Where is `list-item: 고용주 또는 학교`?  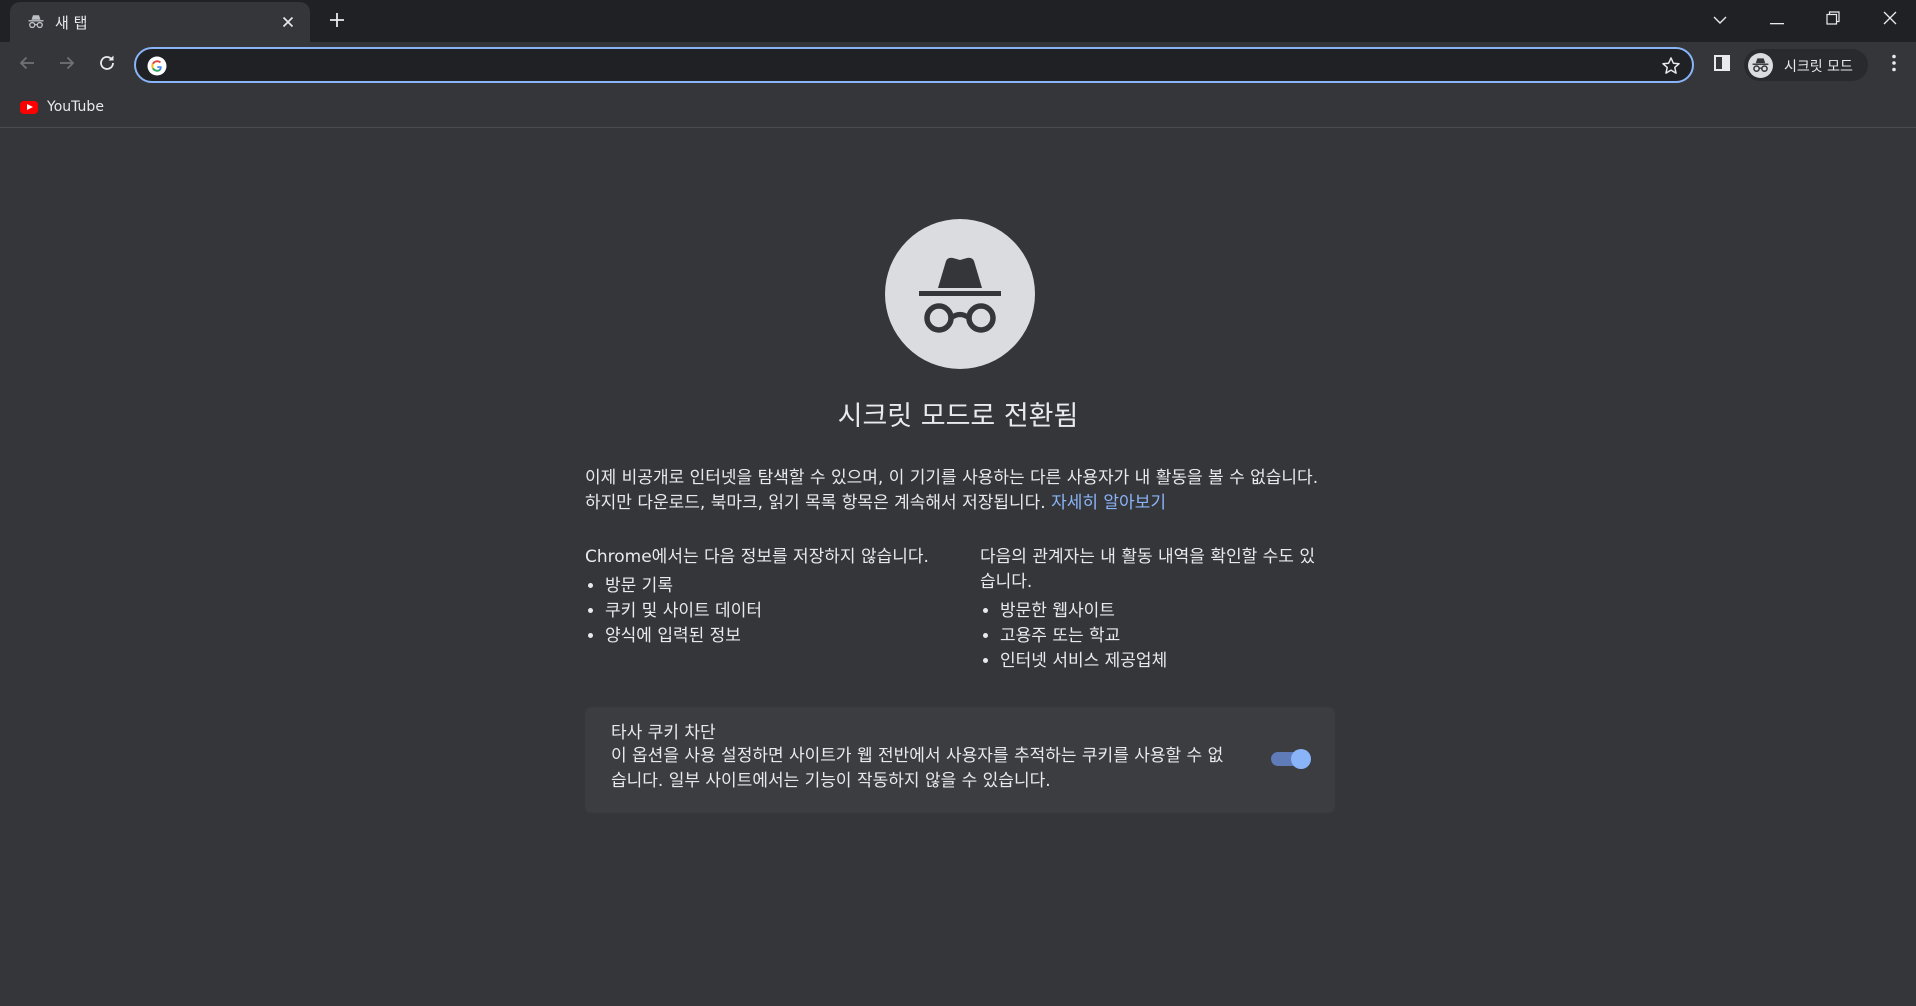 list-item: 고용주 또는 학교 is located at coordinates (1162, 636).